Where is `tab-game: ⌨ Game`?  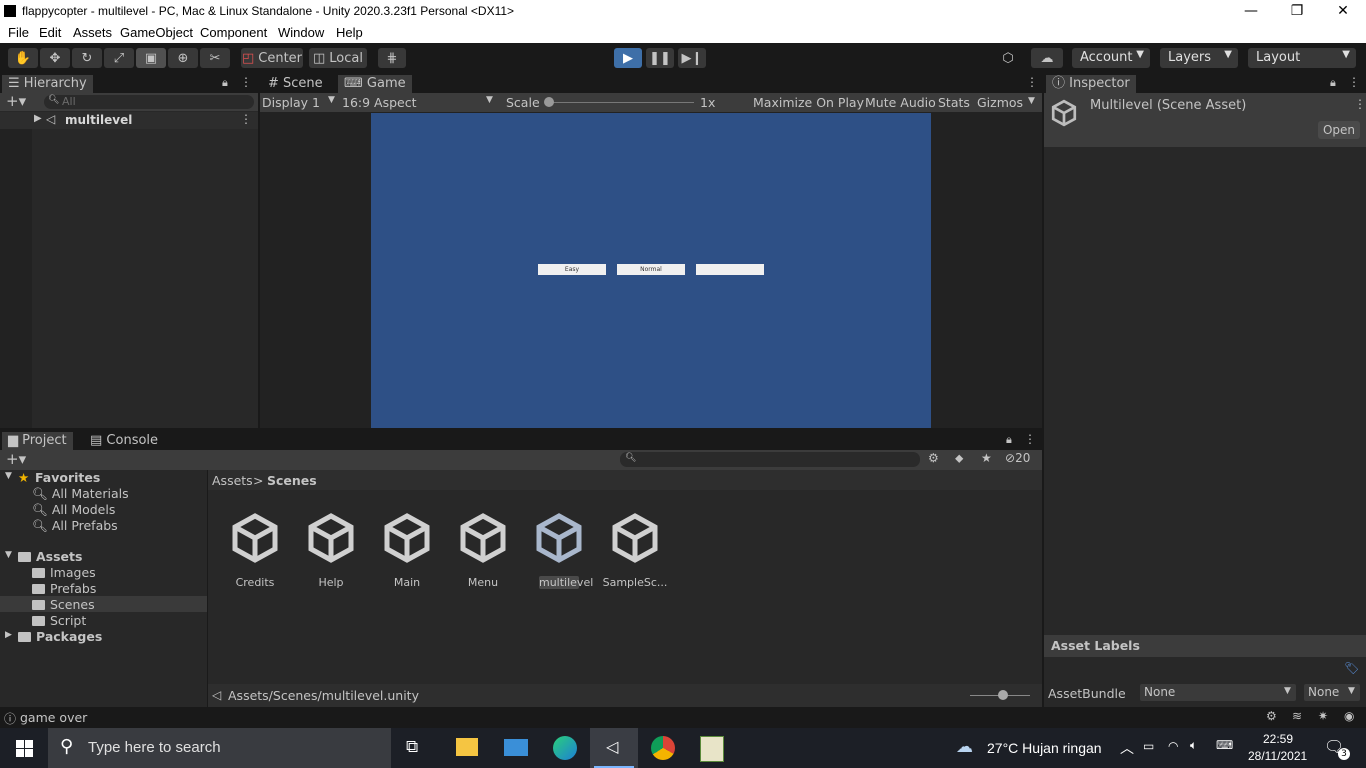 tab-game: ⌨ Game is located at coordinates (375, 84).